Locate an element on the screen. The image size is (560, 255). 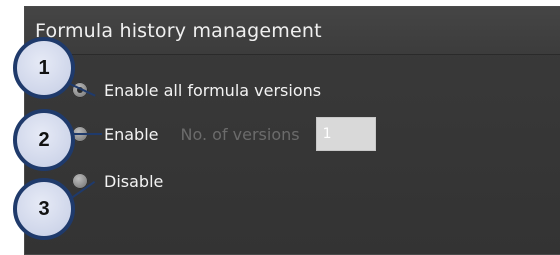
option-enable: Enable No. of versions is located at coordinates (224, 134).